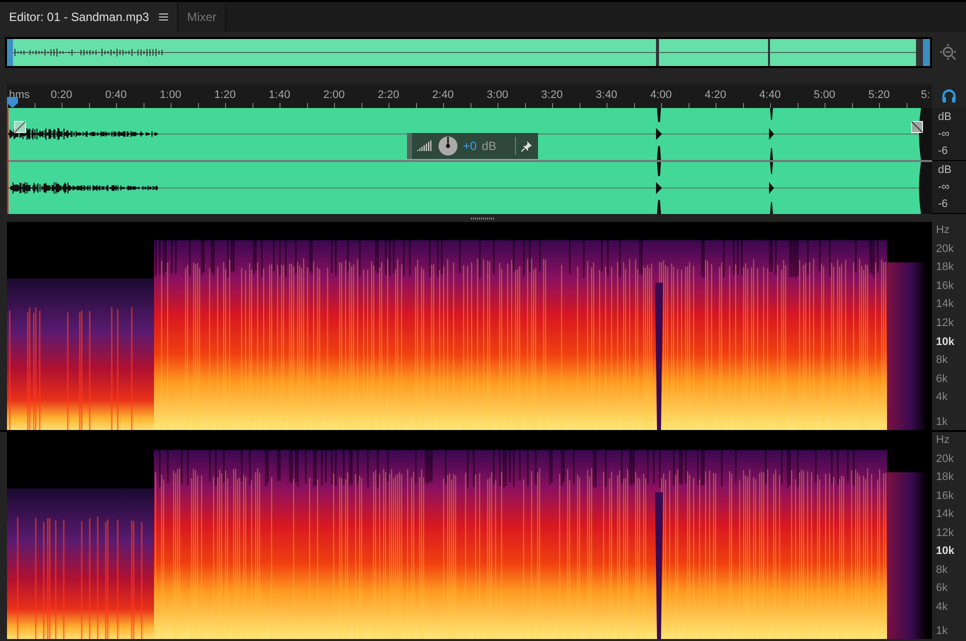 This screenshot has width=966, height=641. Describe the element at coordinates (770, 95) in the screenshot. I see `time-label: 4:40` at that location.